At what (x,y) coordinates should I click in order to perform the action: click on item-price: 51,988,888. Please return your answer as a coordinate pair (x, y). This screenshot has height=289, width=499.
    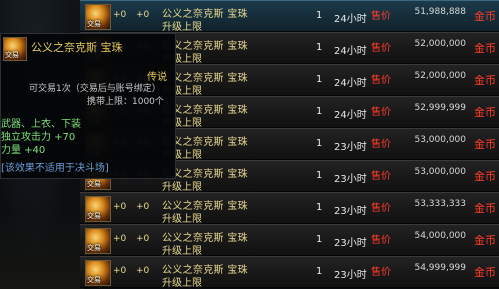
    Looking at the image, I should click on (440, 12).